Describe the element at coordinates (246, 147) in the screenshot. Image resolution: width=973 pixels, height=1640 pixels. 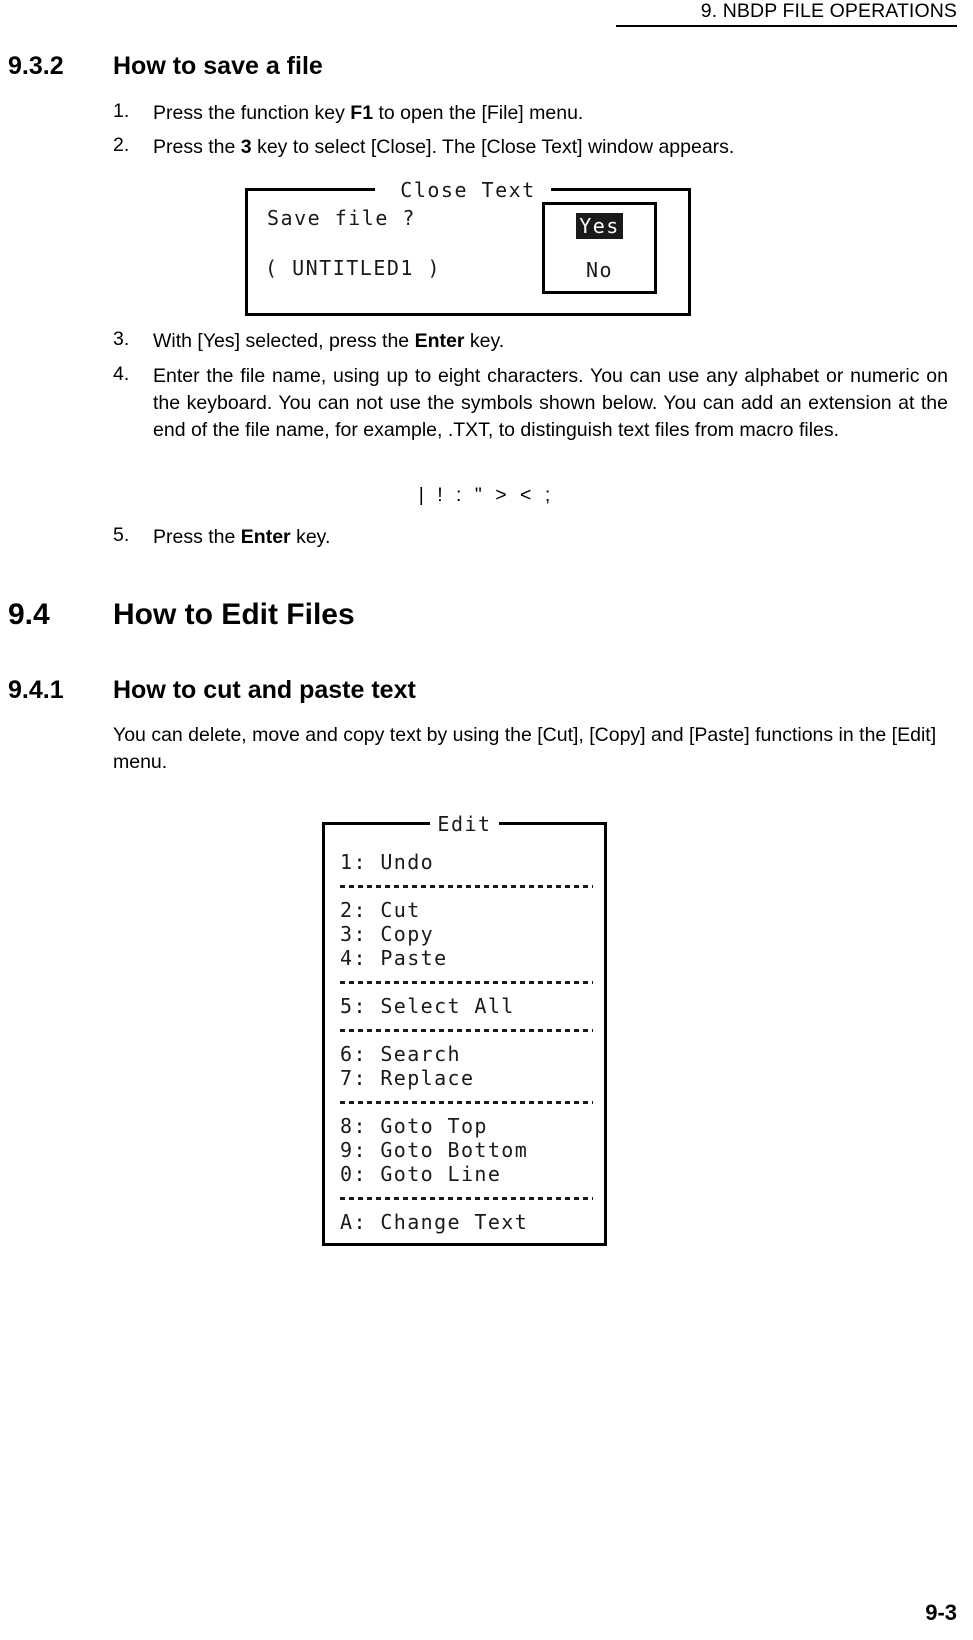
I see `step-2-key: 3` at that location.